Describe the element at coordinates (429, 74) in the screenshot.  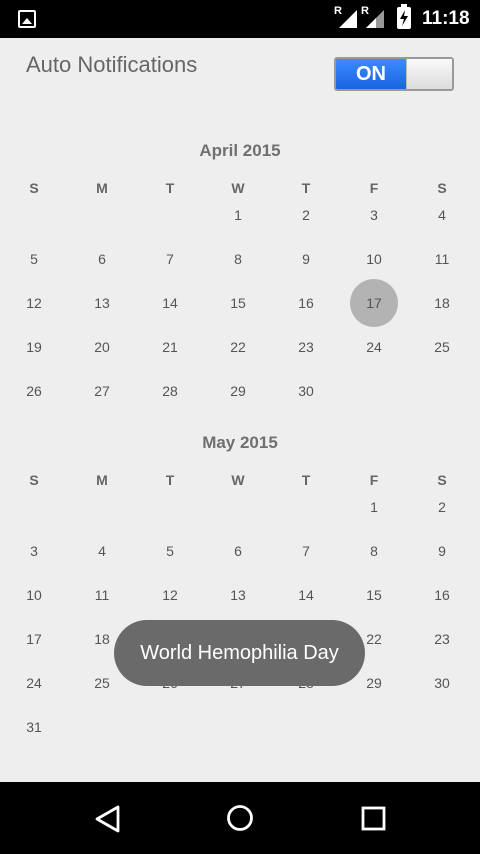
I see `toggle-knob` at that location.